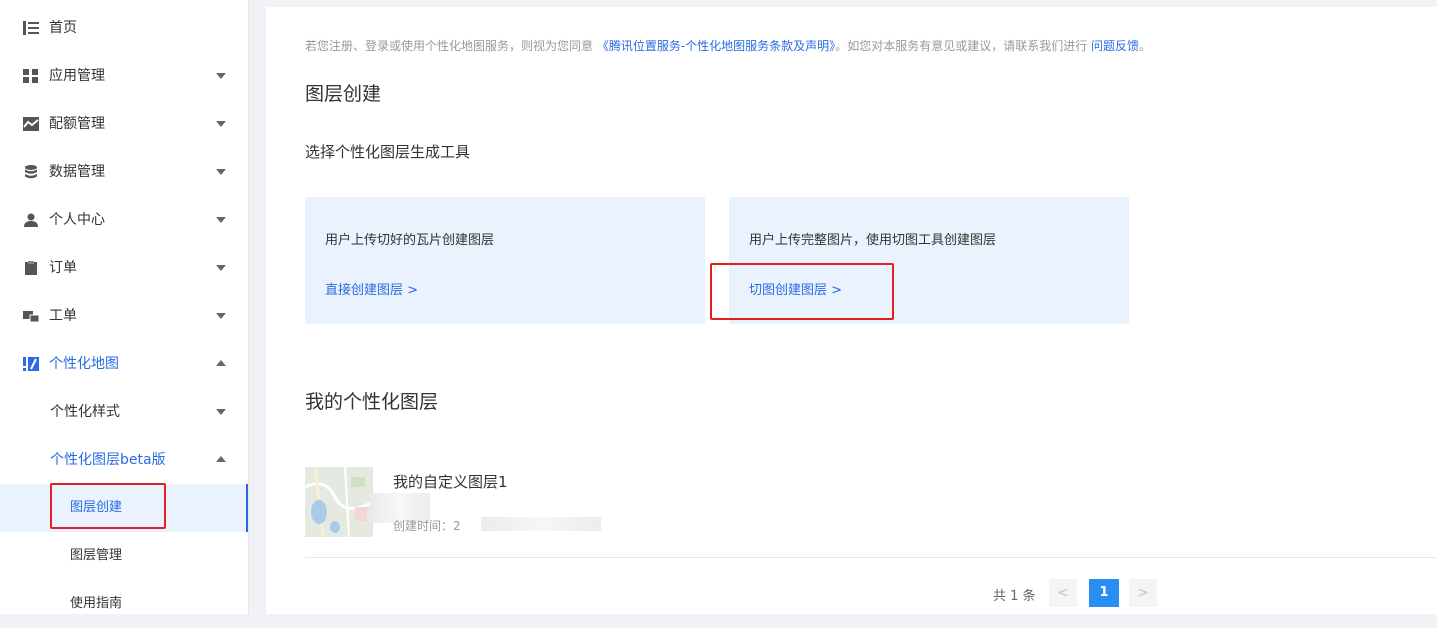 This screenshot has height=628, width=1437. Describe the element at coordinates (1115, 46) in the screenshot. I see `feedback-link: 问题反馈` at that location.